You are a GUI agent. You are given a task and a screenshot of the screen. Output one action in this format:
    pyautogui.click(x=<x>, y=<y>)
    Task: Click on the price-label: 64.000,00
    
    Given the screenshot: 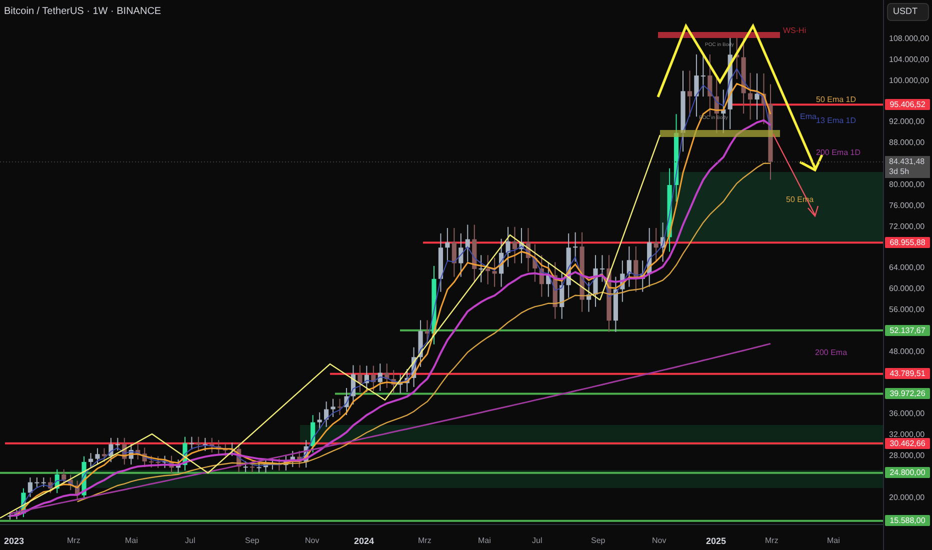 What is the action you would take?
    pyautogui.click(x=907, y=268)
    